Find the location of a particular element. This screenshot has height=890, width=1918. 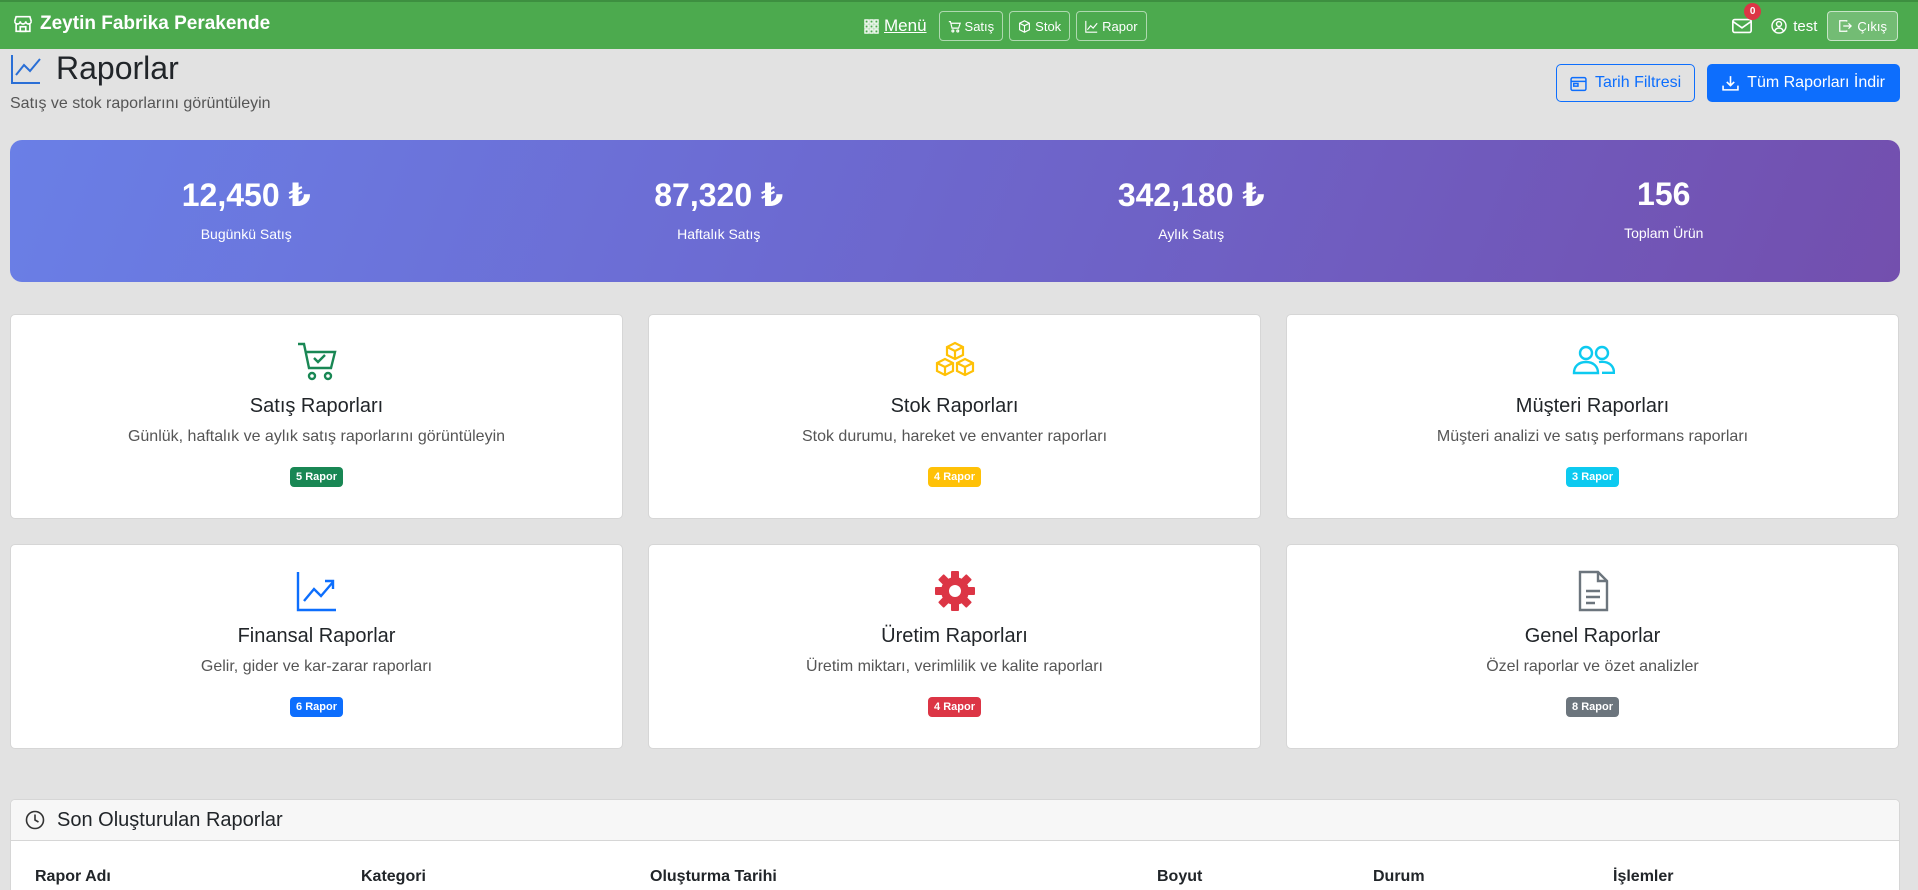

header-actions: Tarih Filtresi Tüm Raporları İndir is located at coordinates (1727, 83).